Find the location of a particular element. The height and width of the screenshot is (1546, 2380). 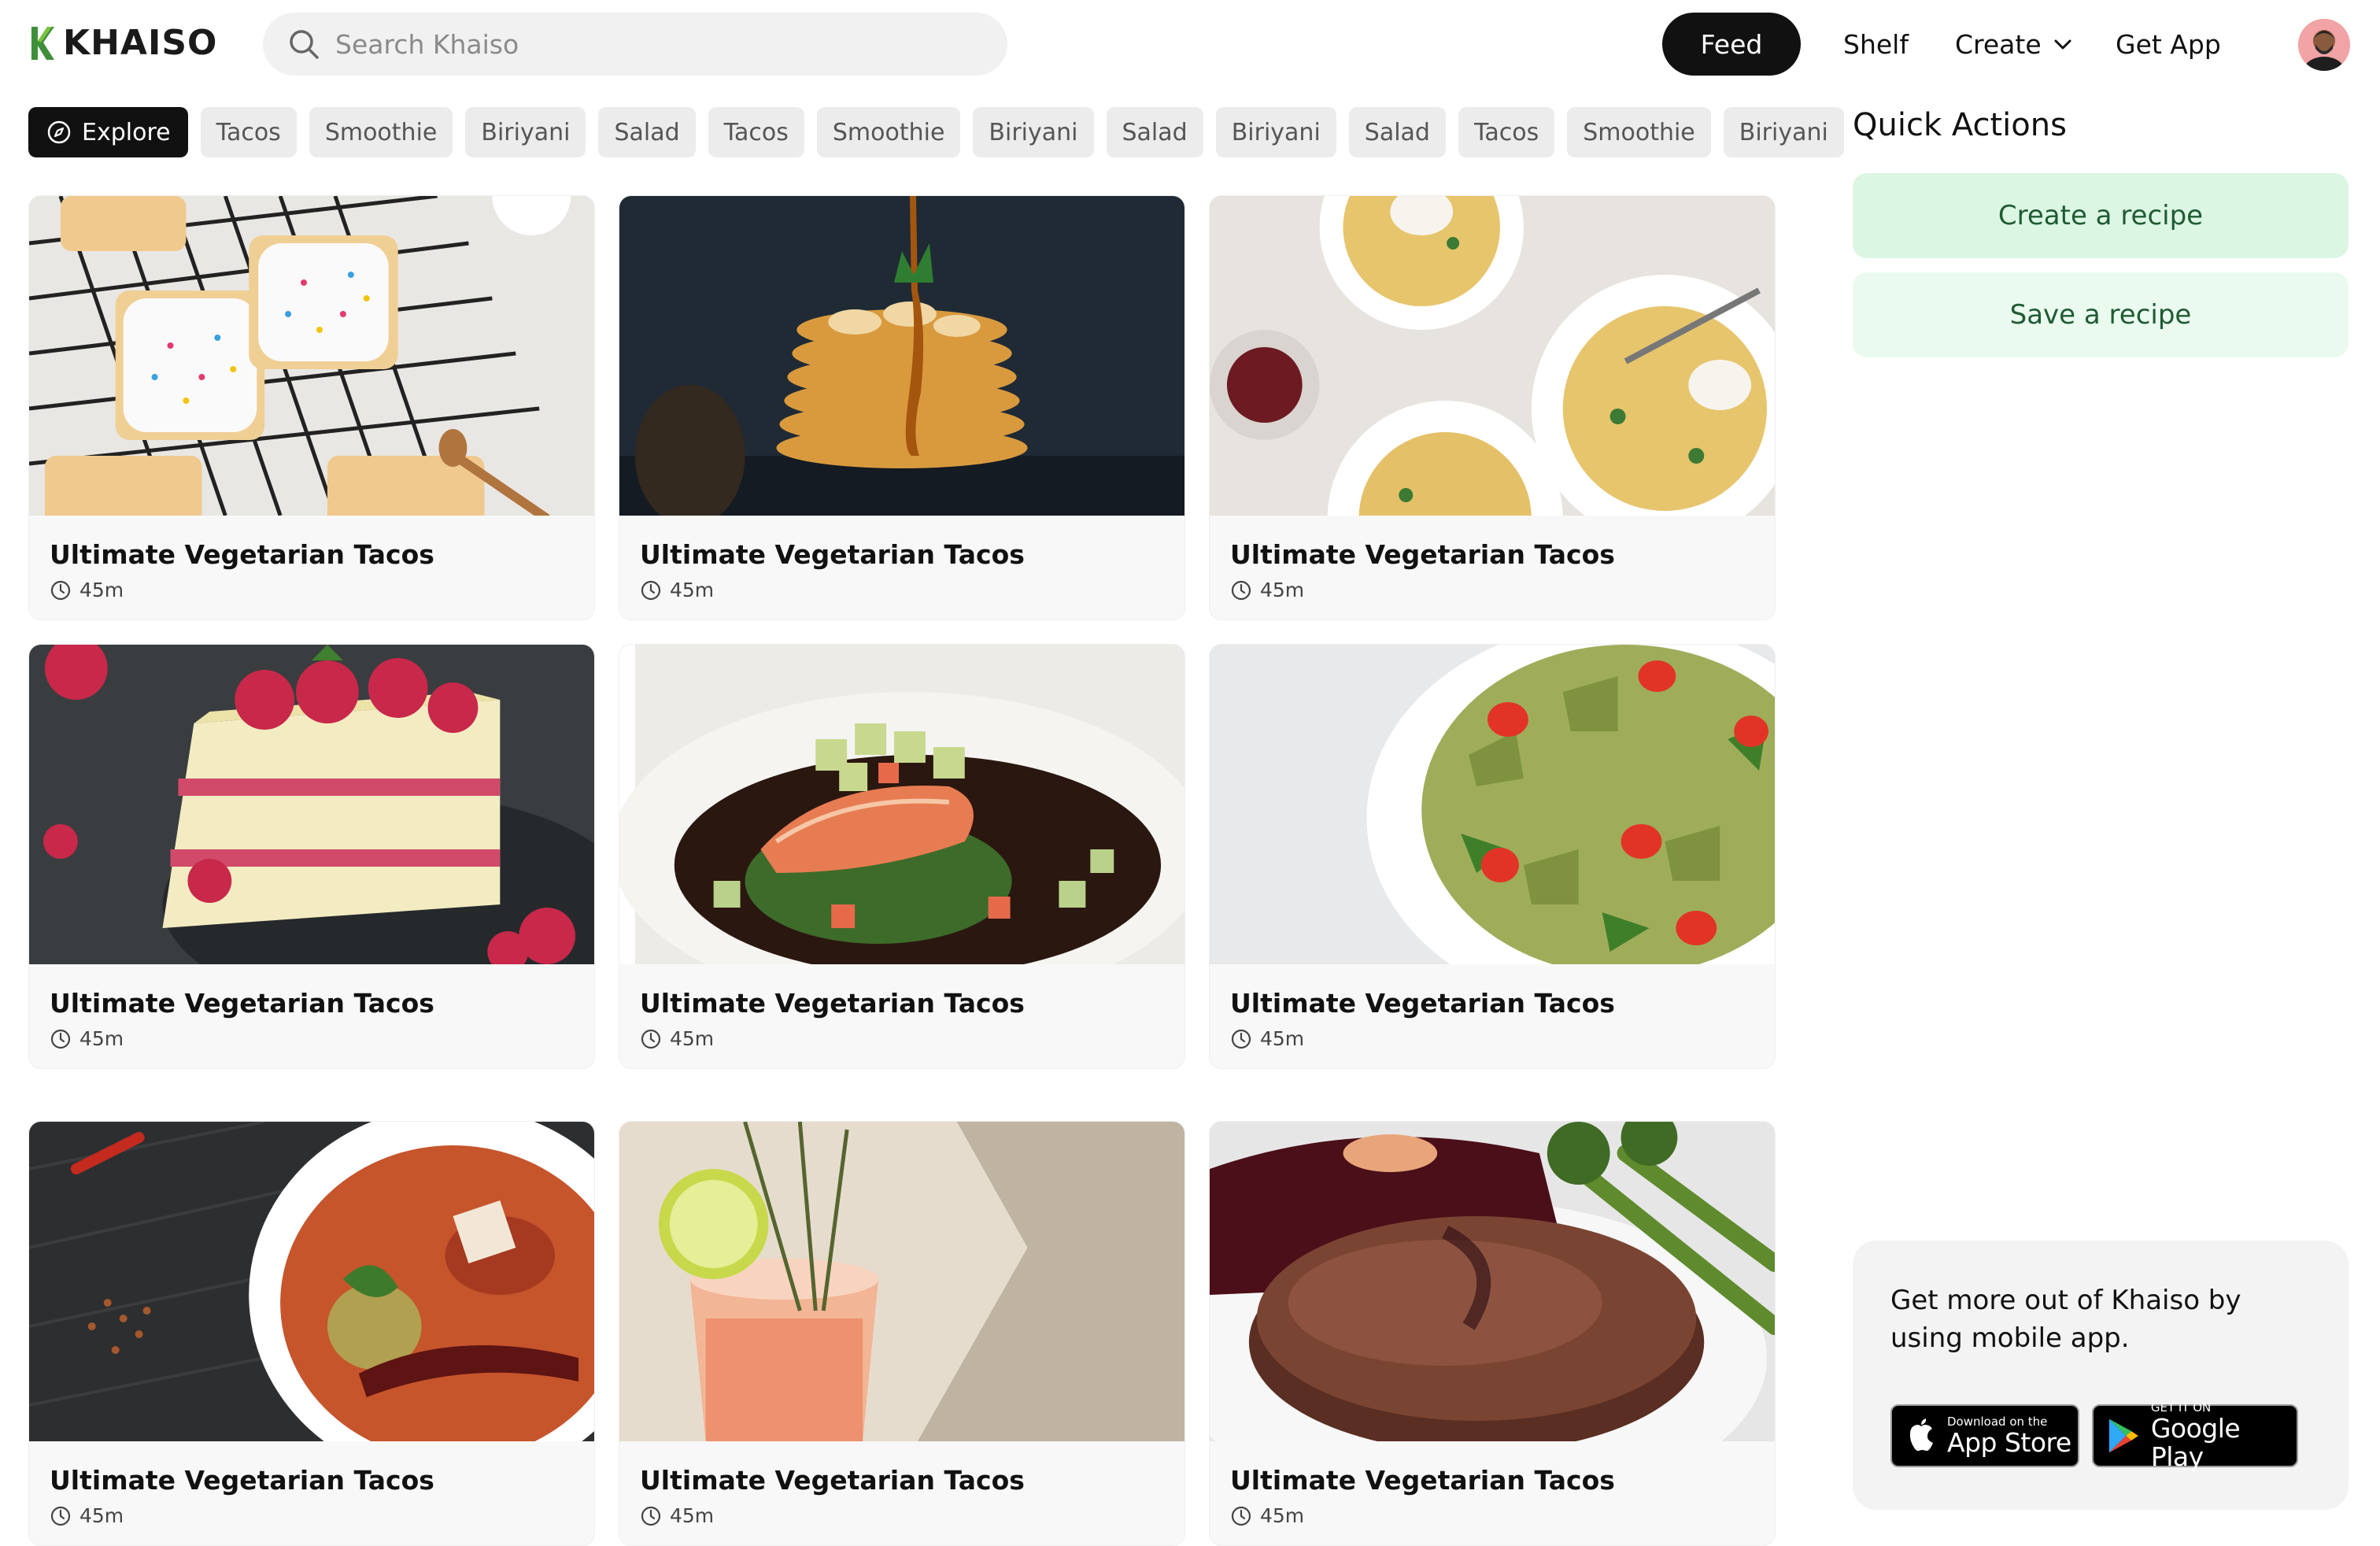

avatar-person-icon is located at coordinates (2324, 45).